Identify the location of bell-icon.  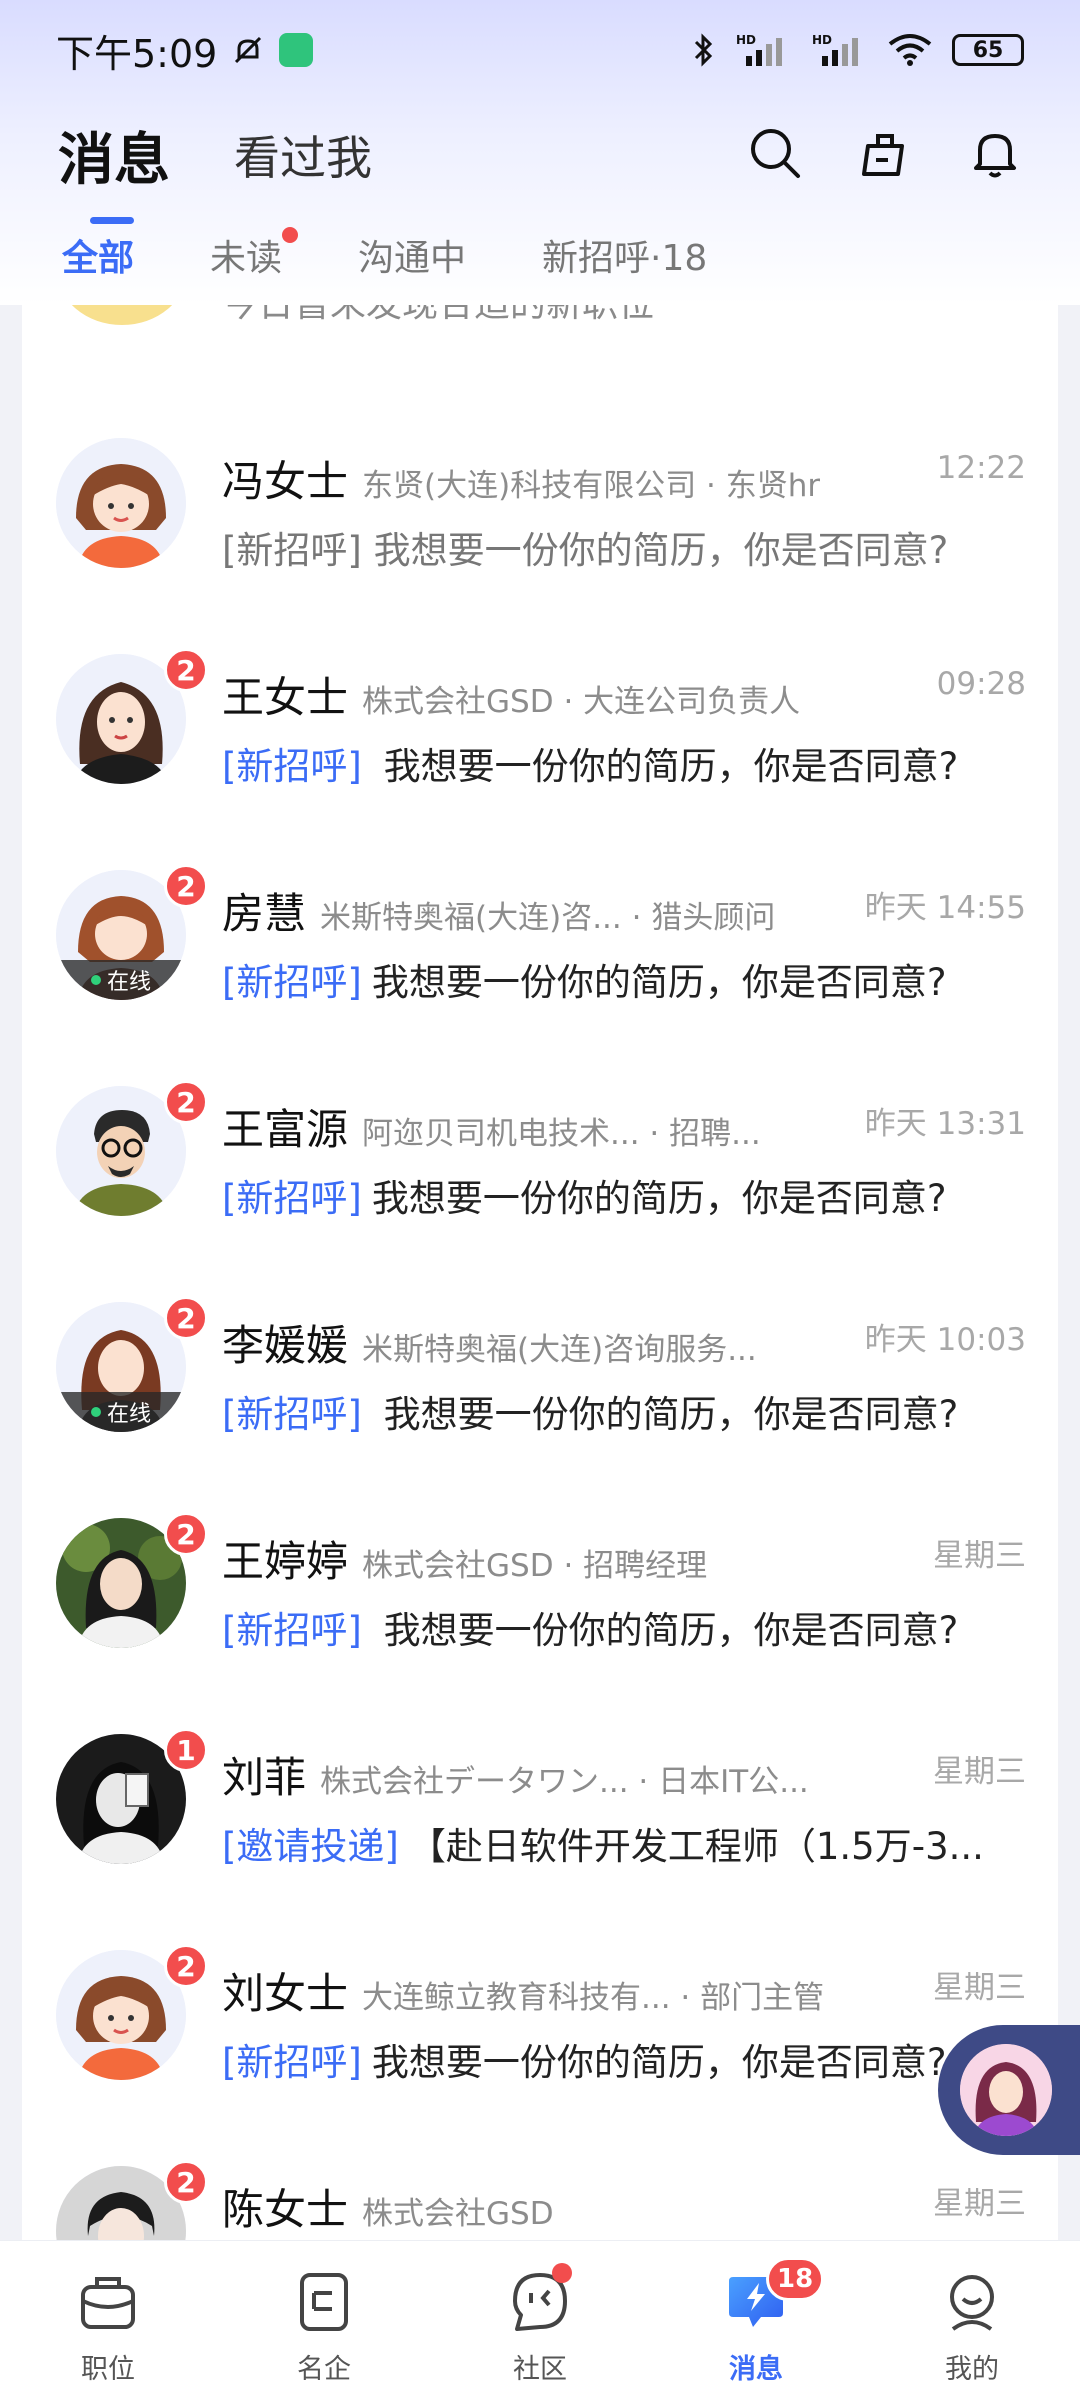
(995, 155).